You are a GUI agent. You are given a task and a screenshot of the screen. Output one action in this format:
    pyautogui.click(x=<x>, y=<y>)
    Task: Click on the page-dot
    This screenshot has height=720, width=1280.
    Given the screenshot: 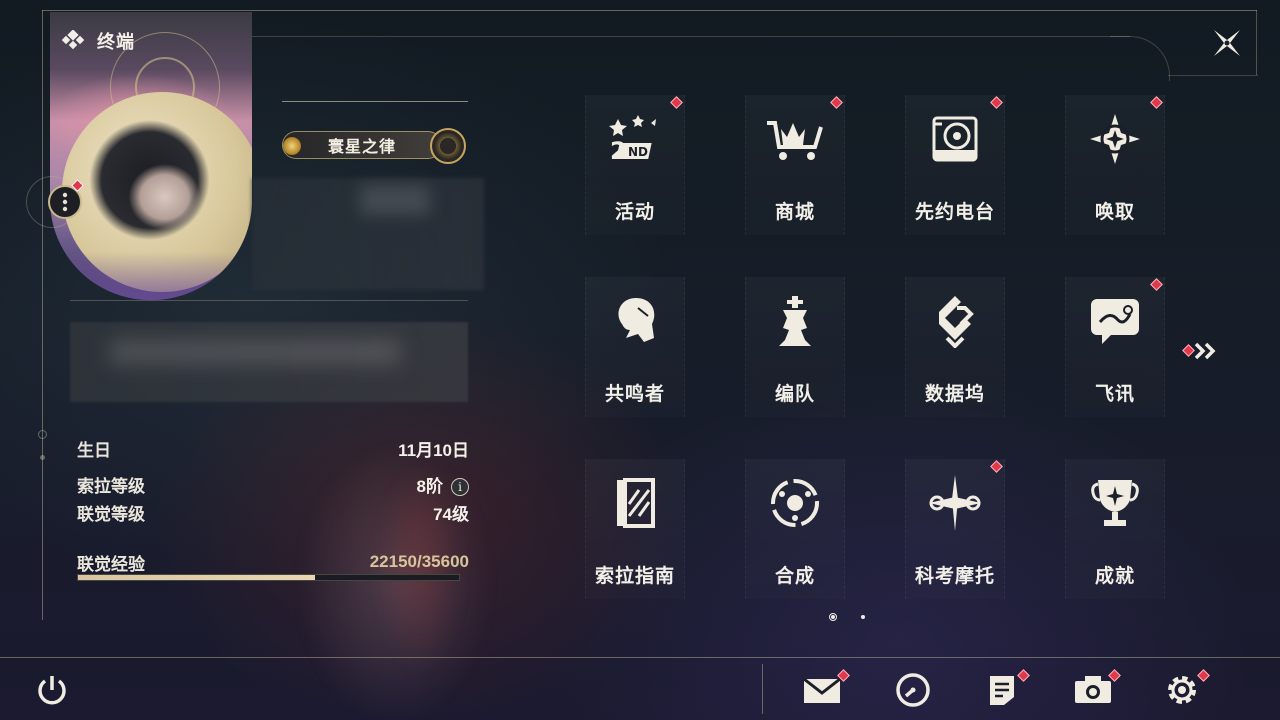 What is the action you would take?
    pyautogui.click(x=863, y=617)
    